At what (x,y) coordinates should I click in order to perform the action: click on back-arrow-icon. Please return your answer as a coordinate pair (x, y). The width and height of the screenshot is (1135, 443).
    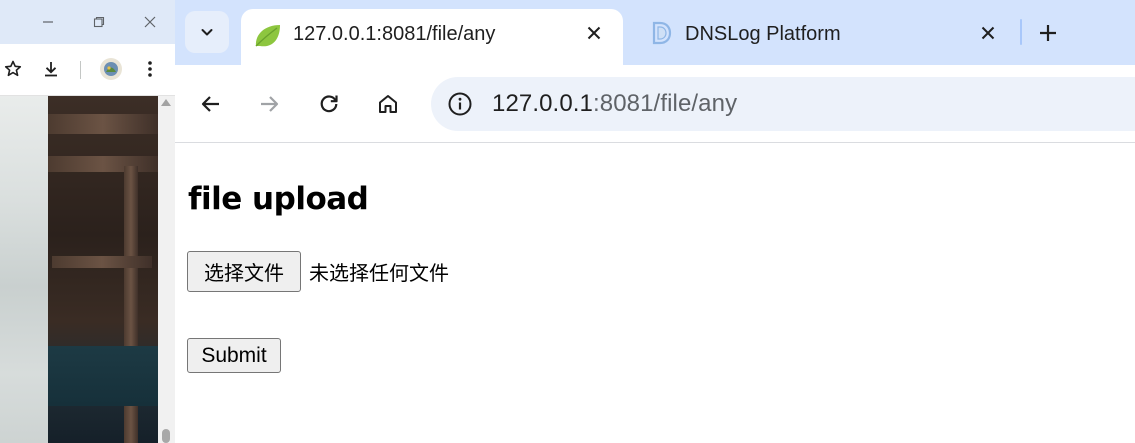
    Looking at the image, I should click on (210, 104).